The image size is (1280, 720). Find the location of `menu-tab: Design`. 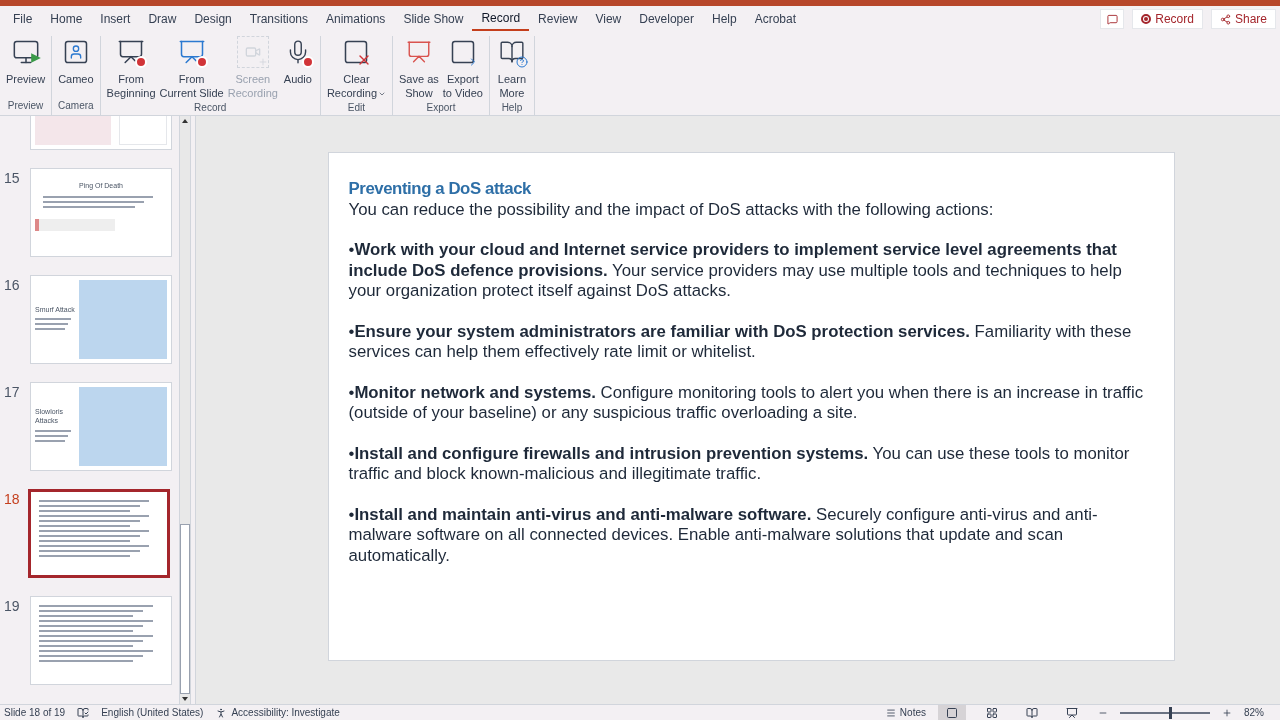

menu-tab: Design is located at coordinates (213, 19).